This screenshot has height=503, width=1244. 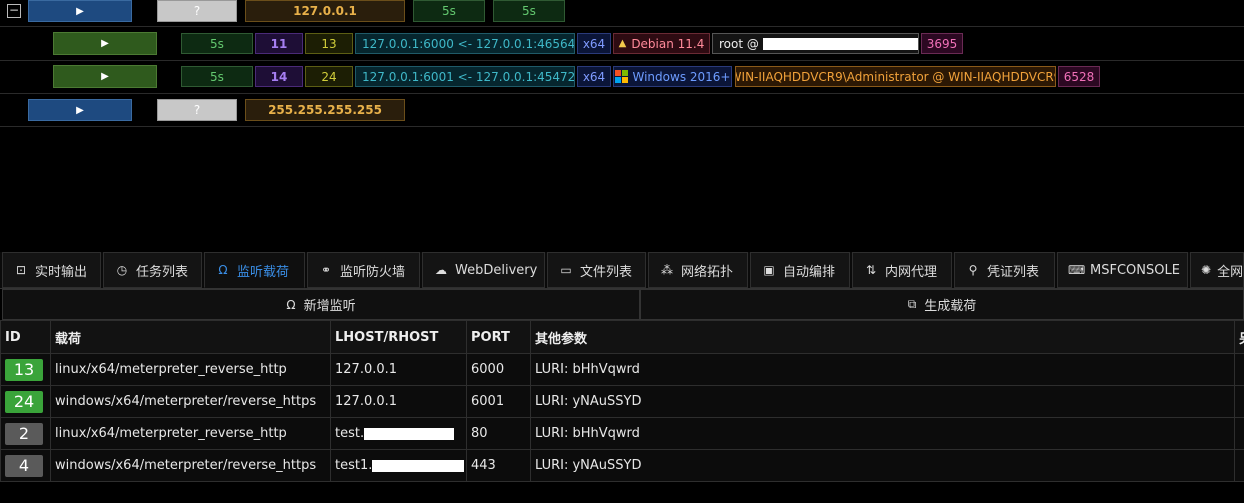 I want to click on tab-task-list: ◷ 任务列表, so click(x=152, y=270).